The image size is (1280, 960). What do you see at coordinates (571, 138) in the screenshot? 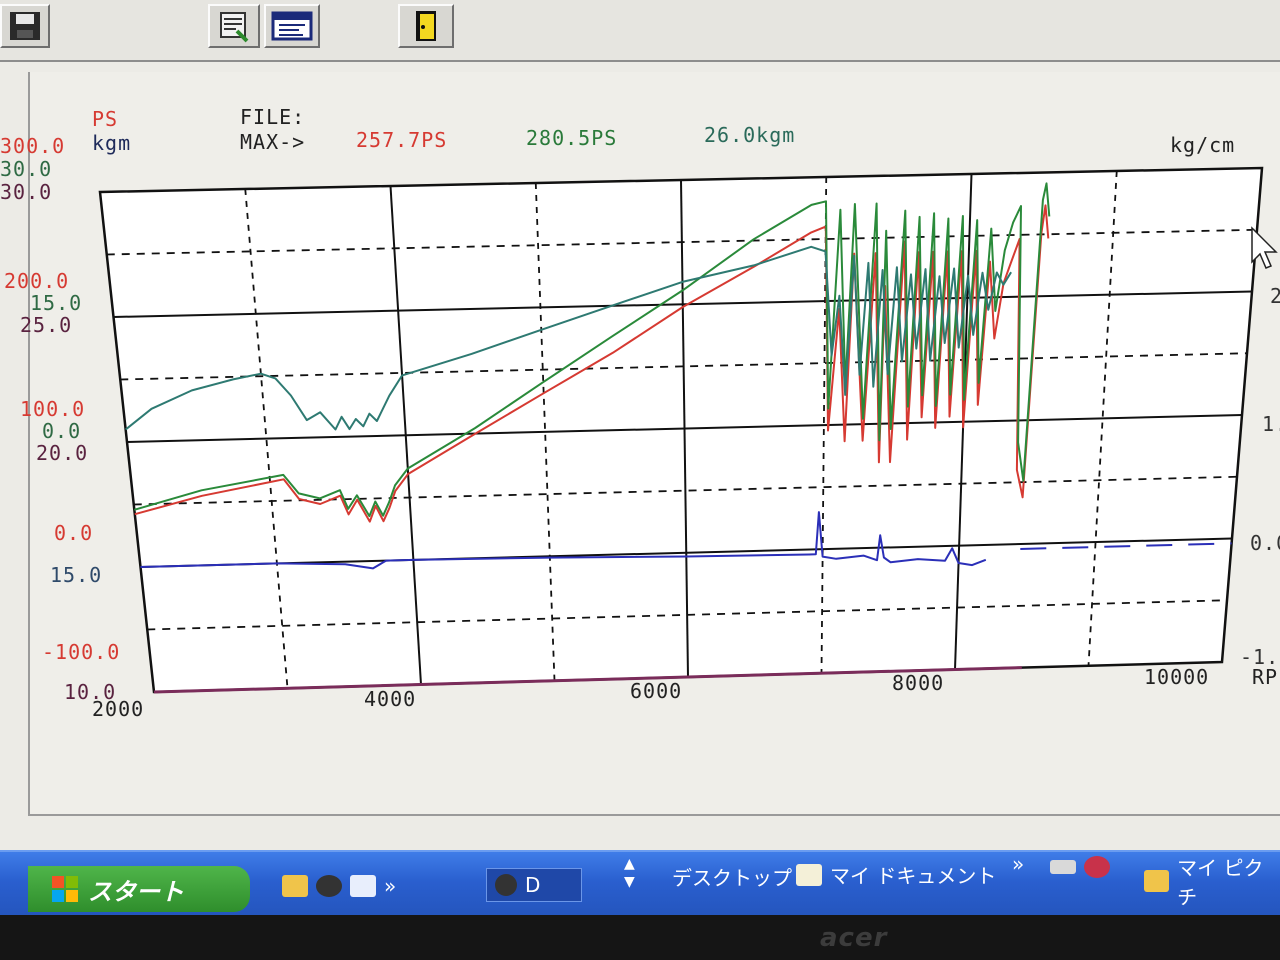
I see `max-ps-green-value: 280.5PS` at bounding box center [571, 138].